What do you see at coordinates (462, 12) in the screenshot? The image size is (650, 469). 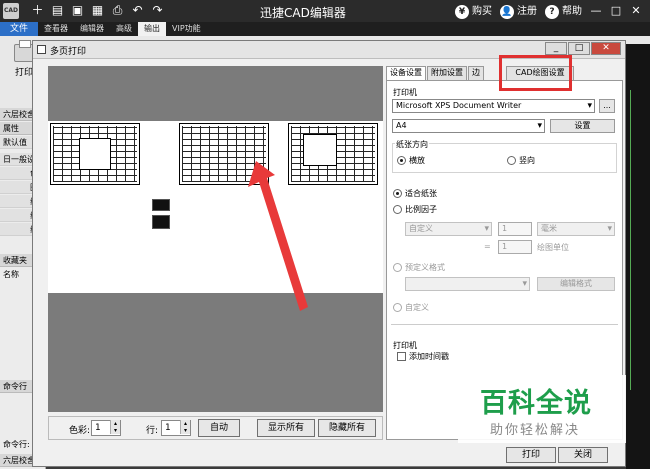 I see `yen-icon: ¥` at bounding box center [462, 12].